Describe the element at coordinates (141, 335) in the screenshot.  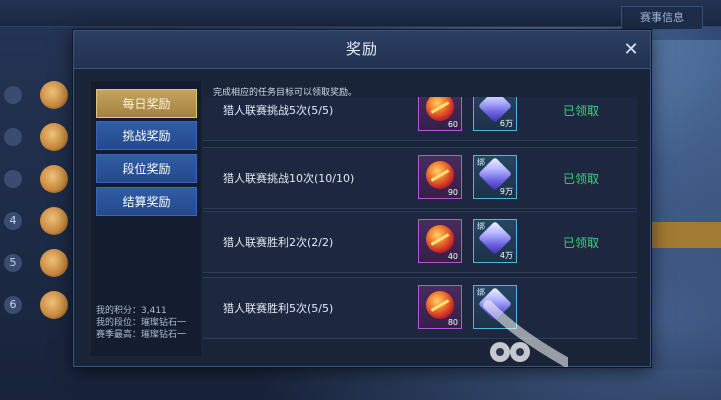
I see `stat-season-best: 赛季最高：璀璨钻石一` at that location.